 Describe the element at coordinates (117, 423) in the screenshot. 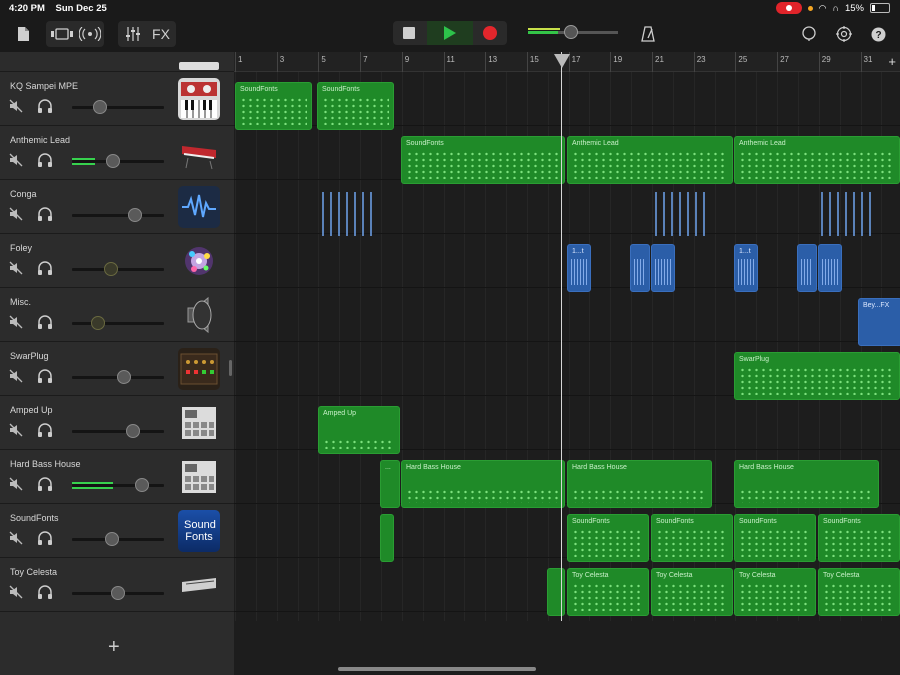

I see `track-header: Amped Up` at that location.